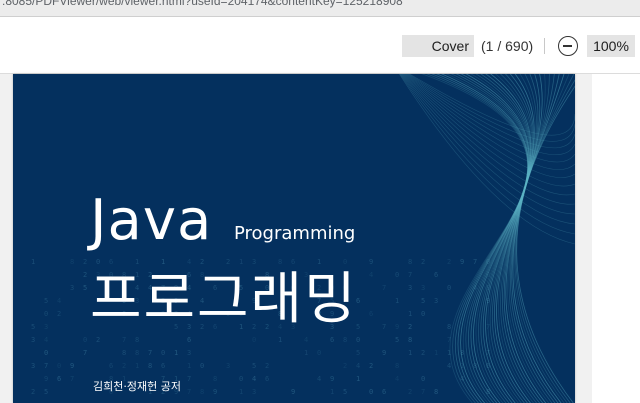 The height and width of the screenshot is (403, 640). I want to click on cover-title-english: Java, so click(151, 220).